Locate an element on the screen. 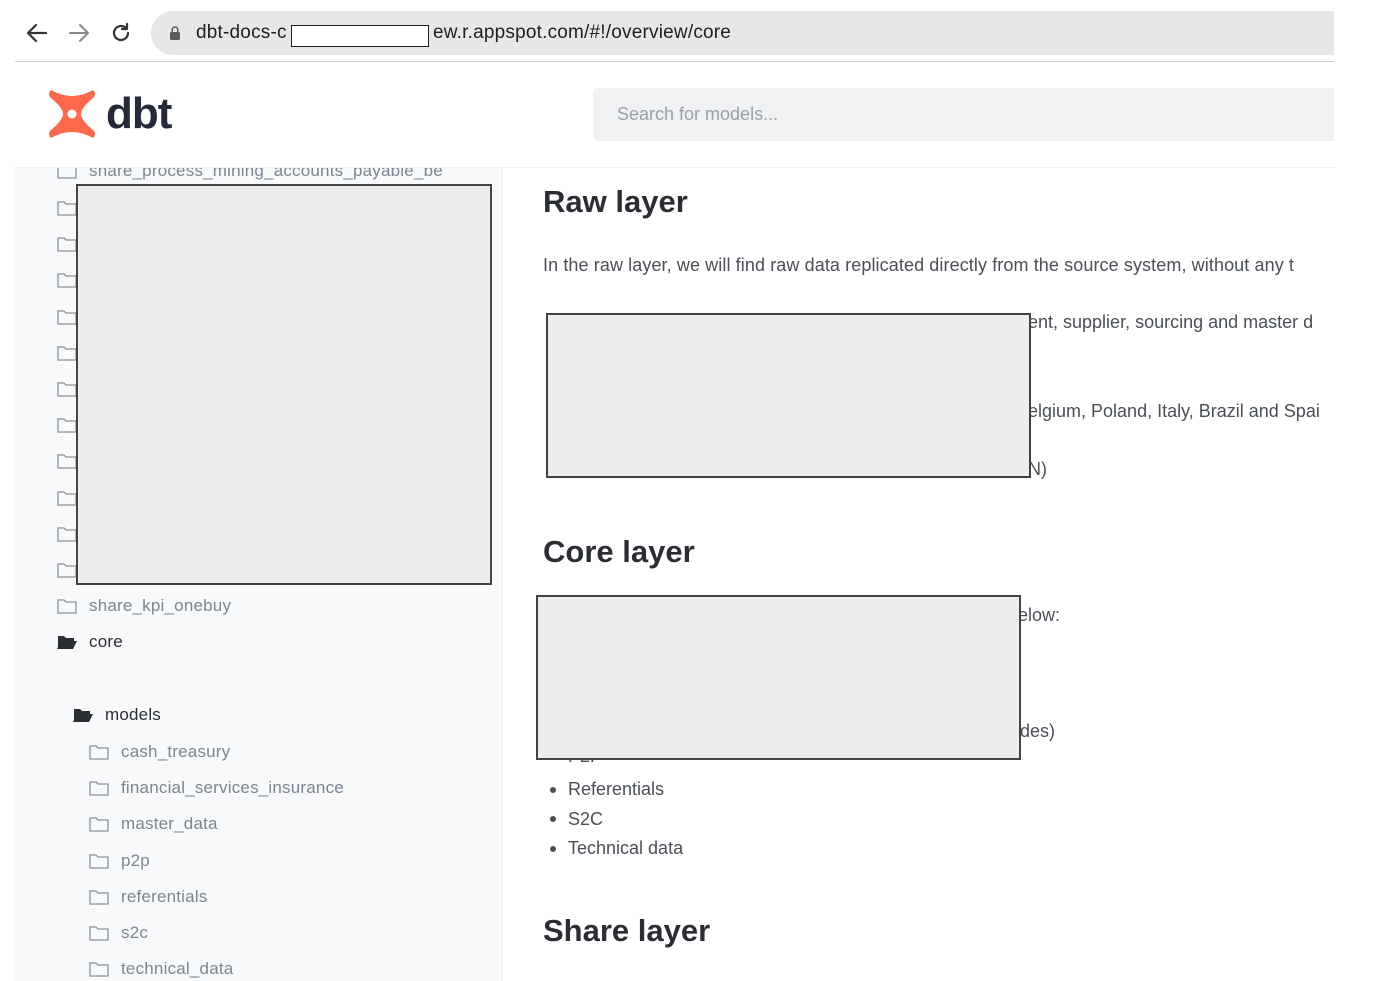 The width and height of the screenshot is (1400, 981). list-item-text: S2C is located at coordinates (586, 818).